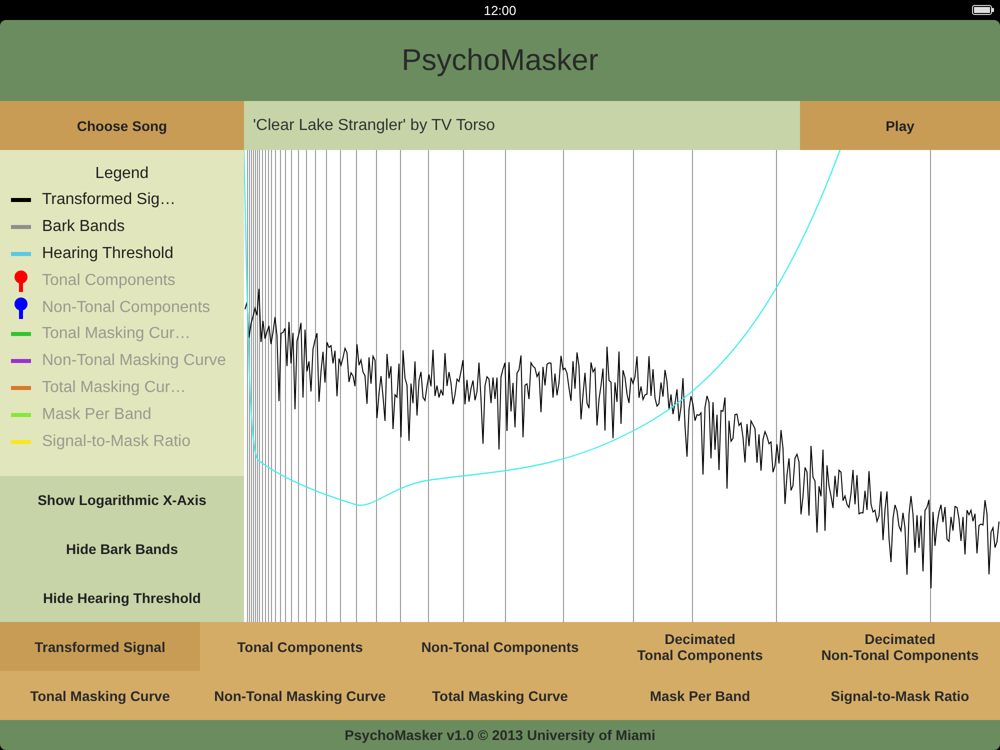 The width and height of the screenshot is (1000, 750). What do you see at coordinates (97, 415) in the screenshot?
I see `legend-label: Mask Per Band` at bounding box center [97, 415].